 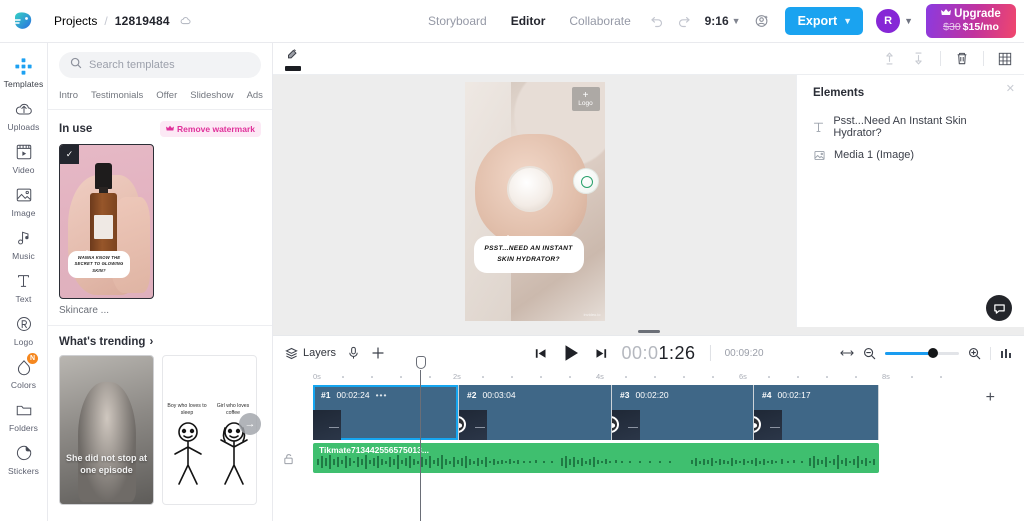 I want to click on add-clip-button: +, so click(x=990, y=398).